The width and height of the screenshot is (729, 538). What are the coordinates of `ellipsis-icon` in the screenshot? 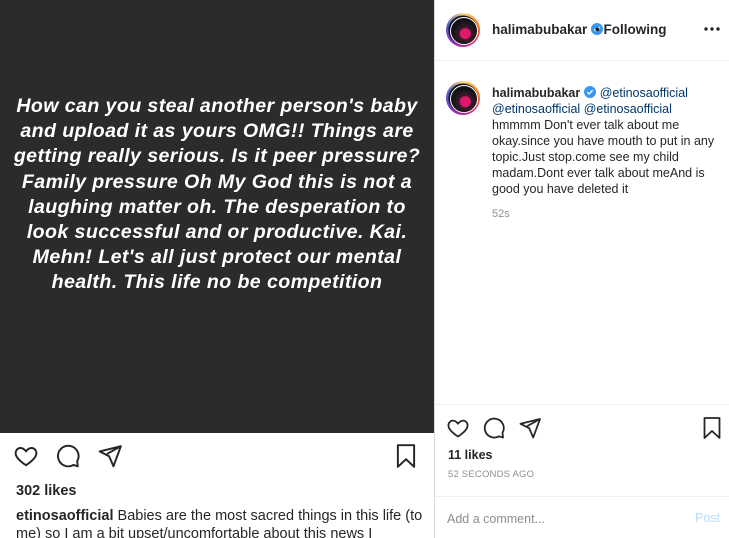 It's located at (712, 29).